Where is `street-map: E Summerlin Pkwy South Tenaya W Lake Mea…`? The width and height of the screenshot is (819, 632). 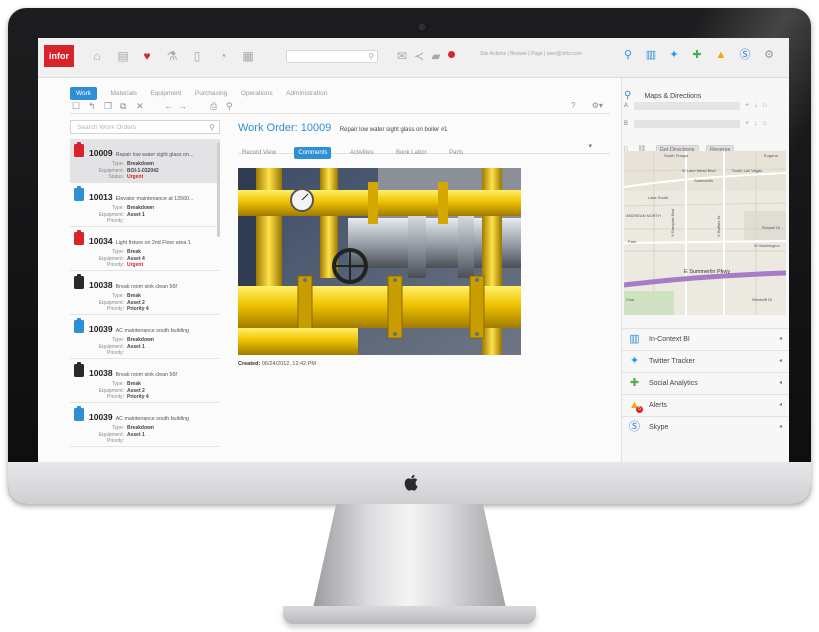
street-map: E Summerlin Pkwy South Tenaya W Lake Mea… is located at coordinates (705, 233).